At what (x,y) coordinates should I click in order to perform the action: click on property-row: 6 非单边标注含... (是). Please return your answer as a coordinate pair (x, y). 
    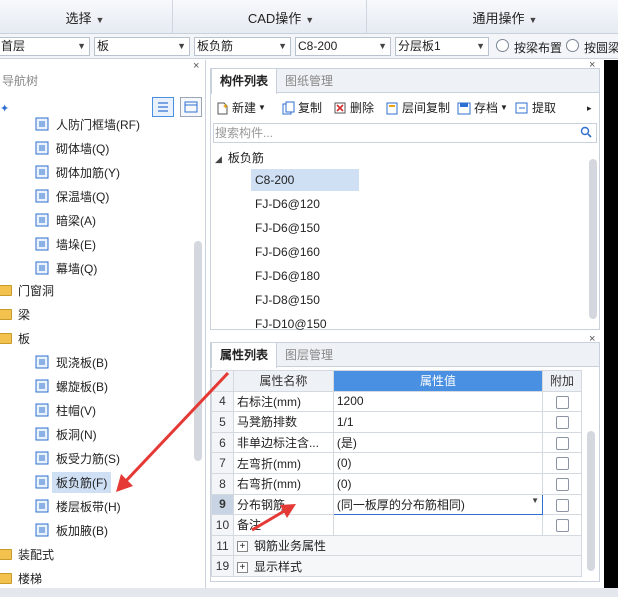
    Looking at the image, I should click on (396, 442).